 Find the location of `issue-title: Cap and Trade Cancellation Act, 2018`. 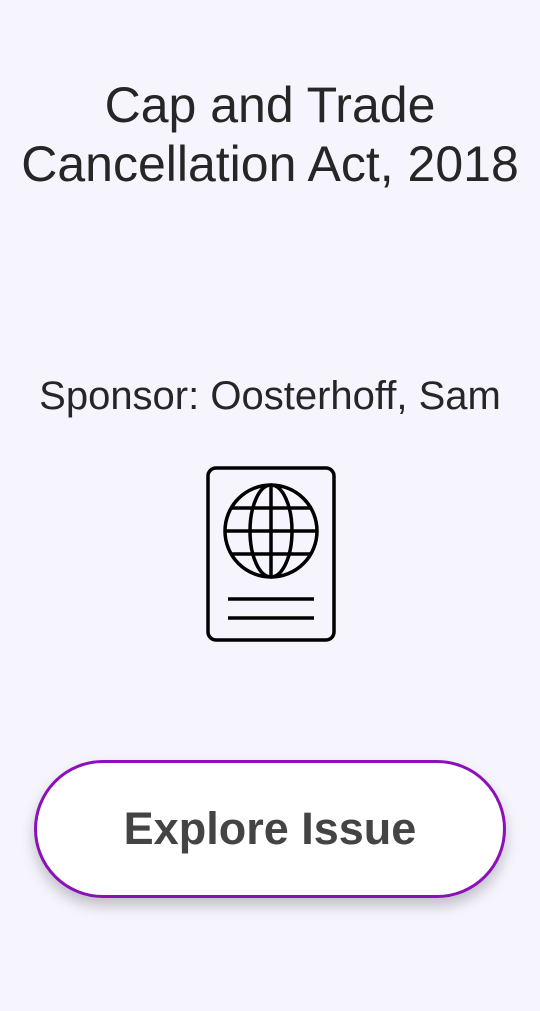

issue-title: Cap and Trade Cancellation Act, 2018 is located at coordinates (270, 134).